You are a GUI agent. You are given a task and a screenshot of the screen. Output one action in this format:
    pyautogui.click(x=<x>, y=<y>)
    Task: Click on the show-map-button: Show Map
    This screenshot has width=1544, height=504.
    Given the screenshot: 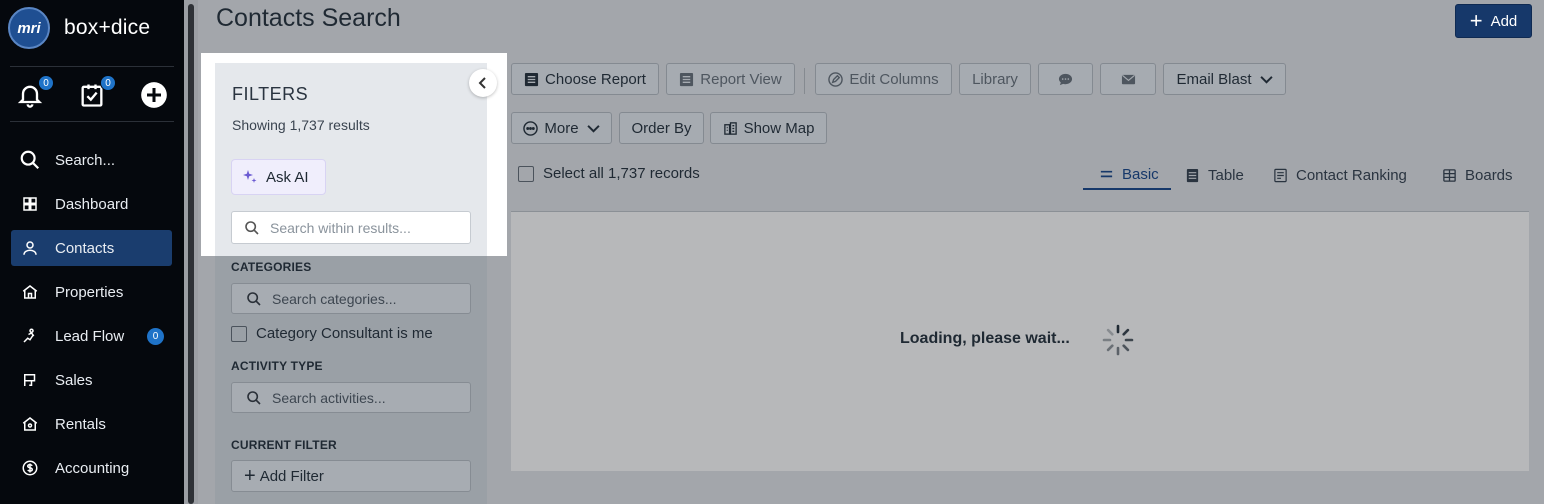 What is the action you would take?
    pyautogui.click(x=768, y=128)
    